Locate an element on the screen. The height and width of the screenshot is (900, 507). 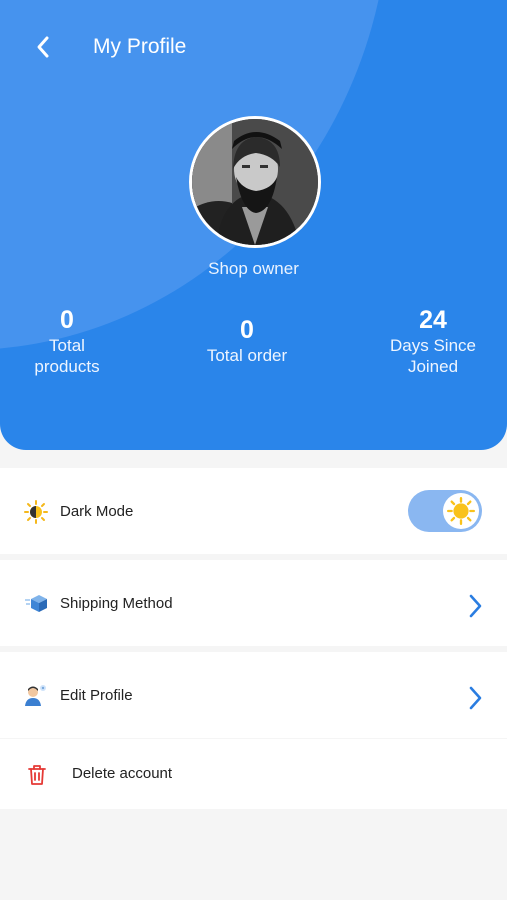
stat-label: Total order is located at coordinates (247, 355).